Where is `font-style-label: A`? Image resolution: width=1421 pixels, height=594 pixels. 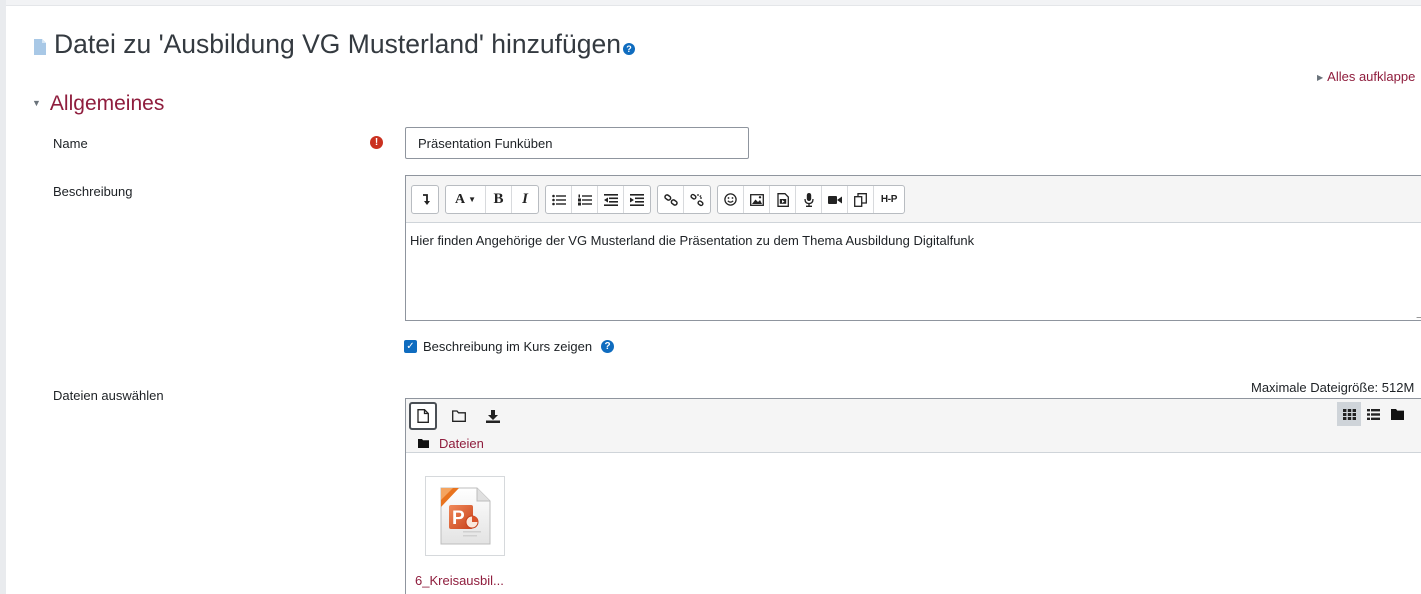
font-style-label: A is located at coordinates (460, 199).